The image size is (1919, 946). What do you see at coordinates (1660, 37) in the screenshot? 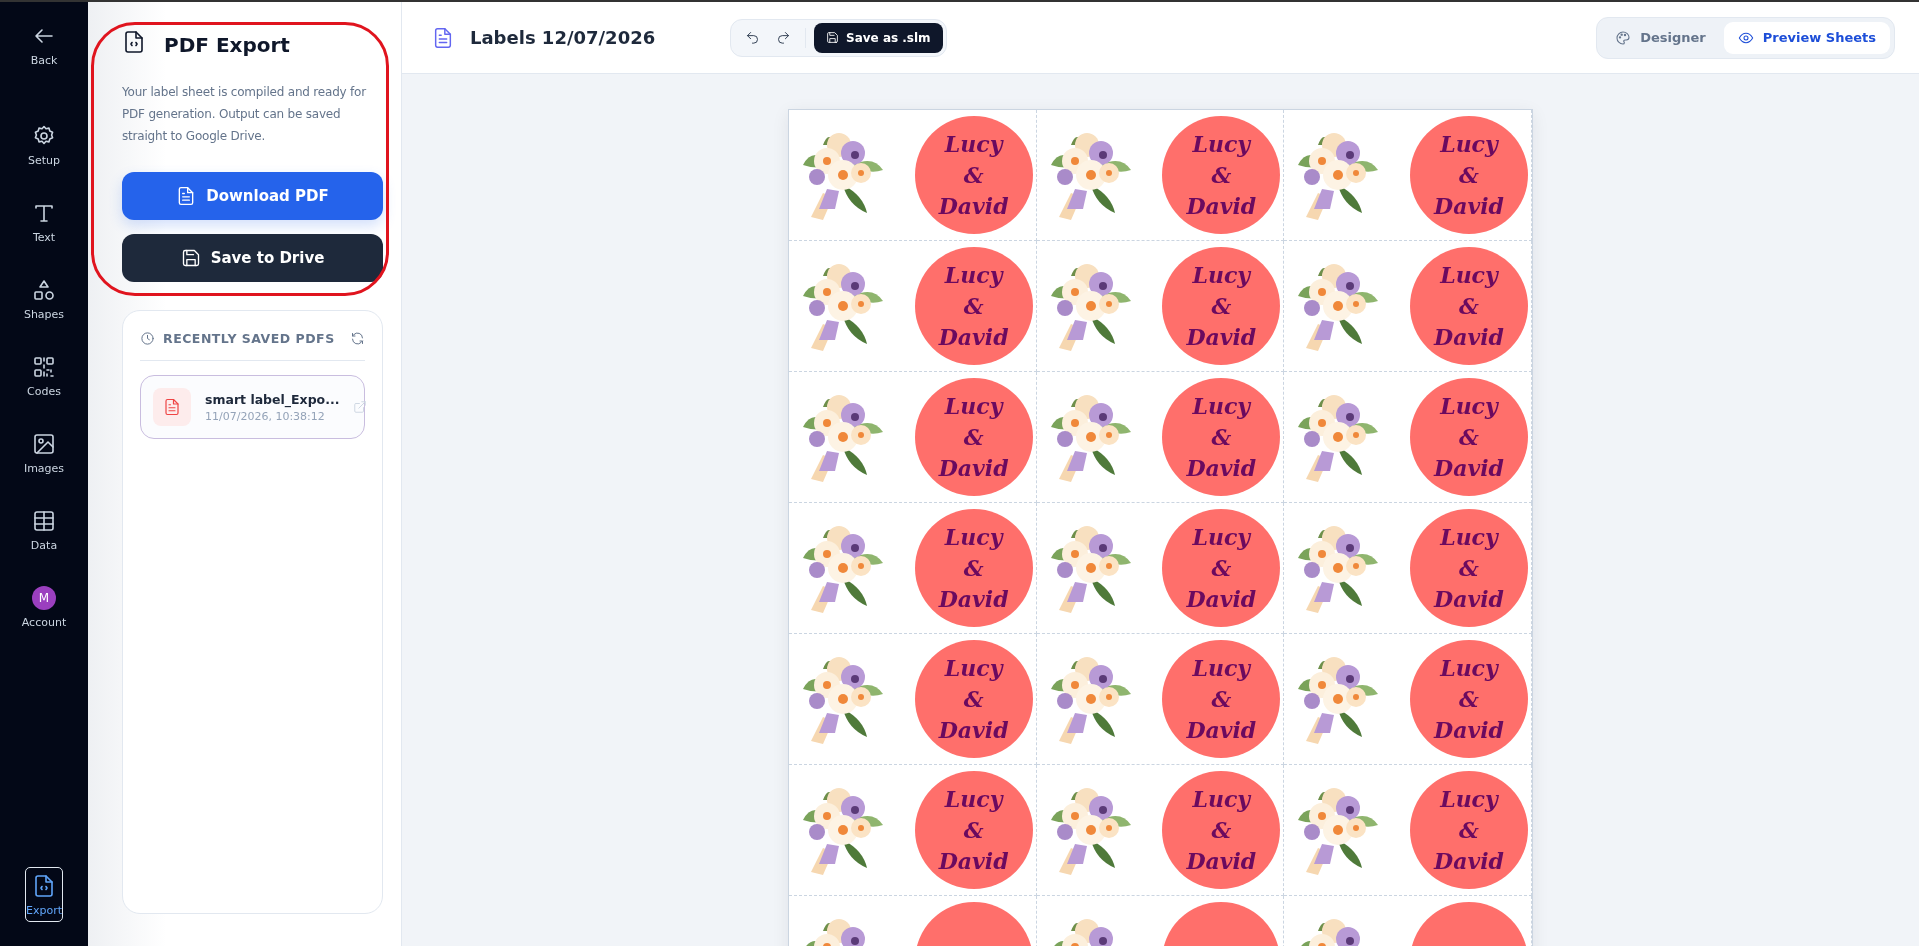
I see `view-tab: Designer` at bounding box center [1660, 37].